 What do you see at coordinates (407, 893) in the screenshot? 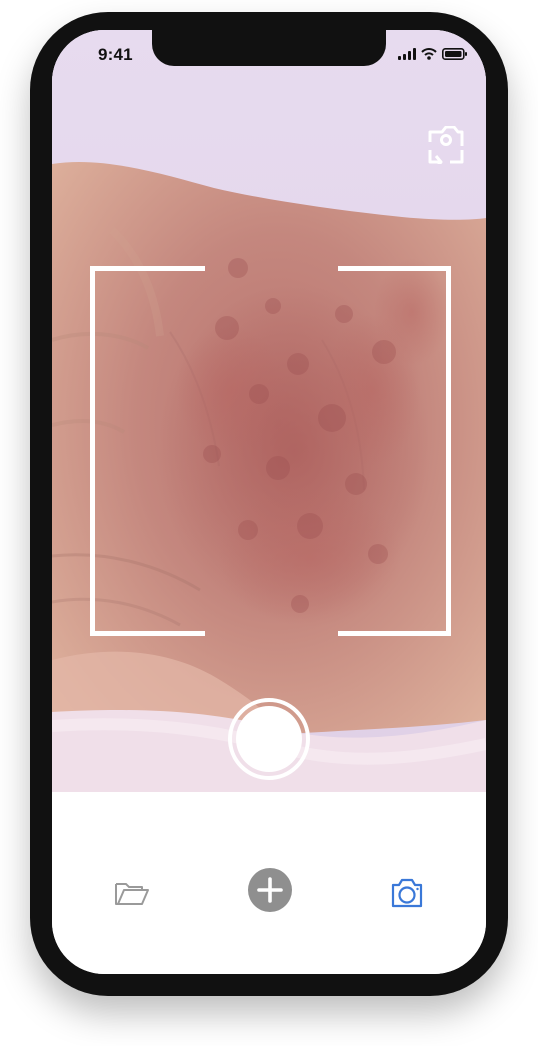
I see `camera-icon` at bounding box center [407, 893].